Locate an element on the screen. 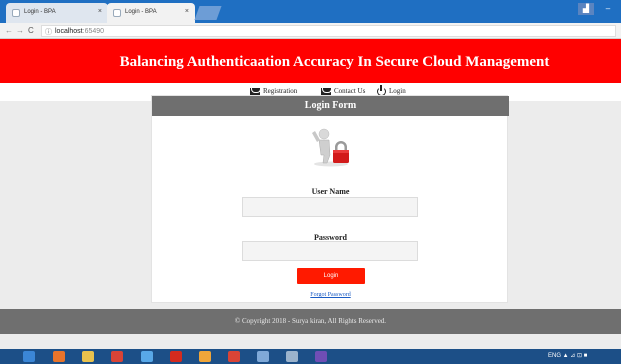 The width and height of the screenshot is (621, 364). acrobat-icon is located at coordinates (176, 356).